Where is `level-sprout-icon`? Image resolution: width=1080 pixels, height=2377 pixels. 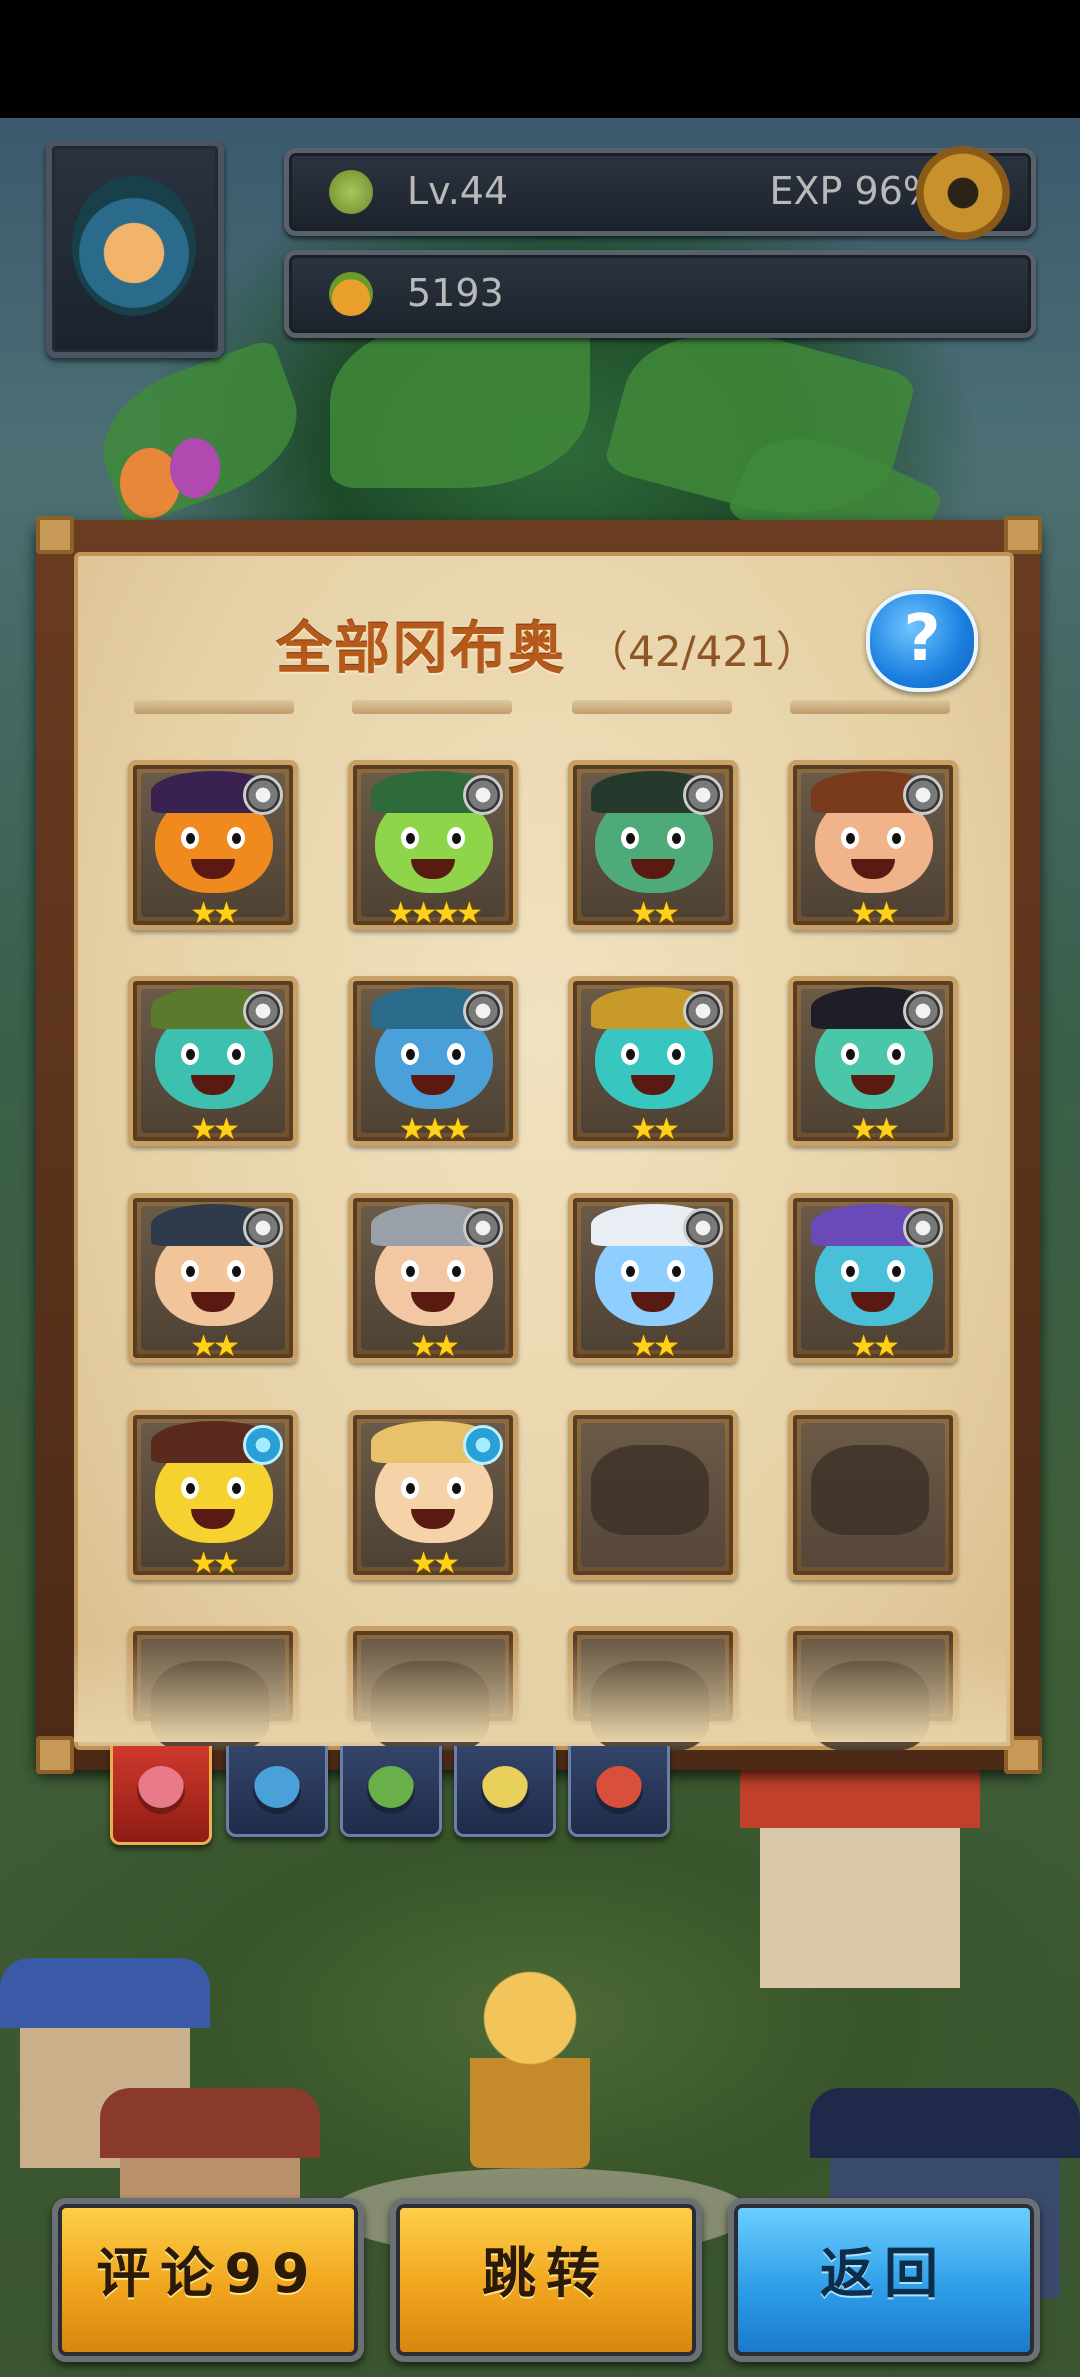 level-sprout-icon is located at coordinates (351, 192).